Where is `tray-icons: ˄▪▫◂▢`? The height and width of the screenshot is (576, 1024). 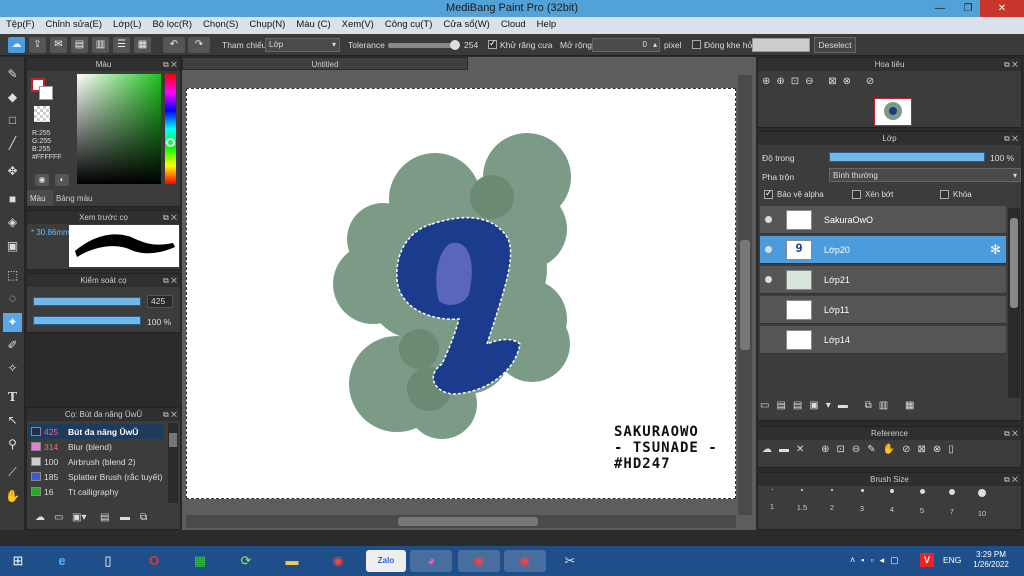
tray-icons: ˄▪▫◂▢ is located at coordinates (877, 560).